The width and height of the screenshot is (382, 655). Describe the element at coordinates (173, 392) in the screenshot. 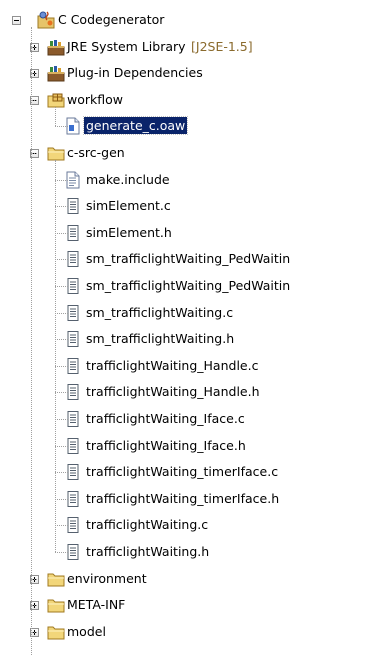

I see `tree-node-label: trafficlightWaiting_Handle.h` at that location.